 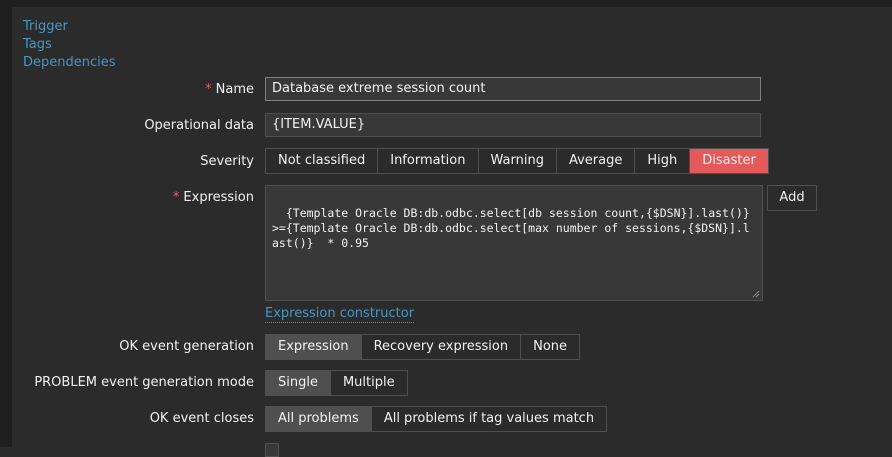 What do you see at coordinates (234, 89) in the screenshot?
I see `name-label-text: Name` at bounding box center [234, 89].